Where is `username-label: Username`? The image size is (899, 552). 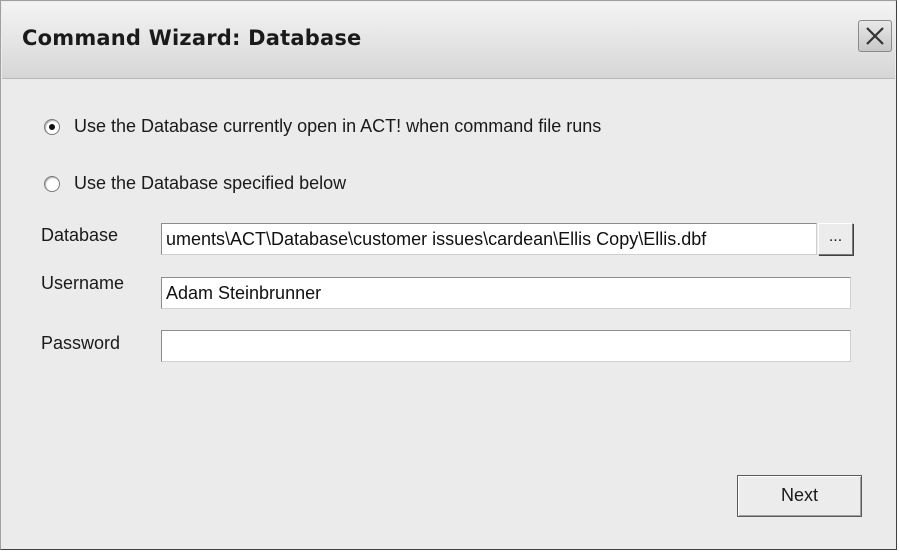
username-label: Username is located at coordinates (83, 283).